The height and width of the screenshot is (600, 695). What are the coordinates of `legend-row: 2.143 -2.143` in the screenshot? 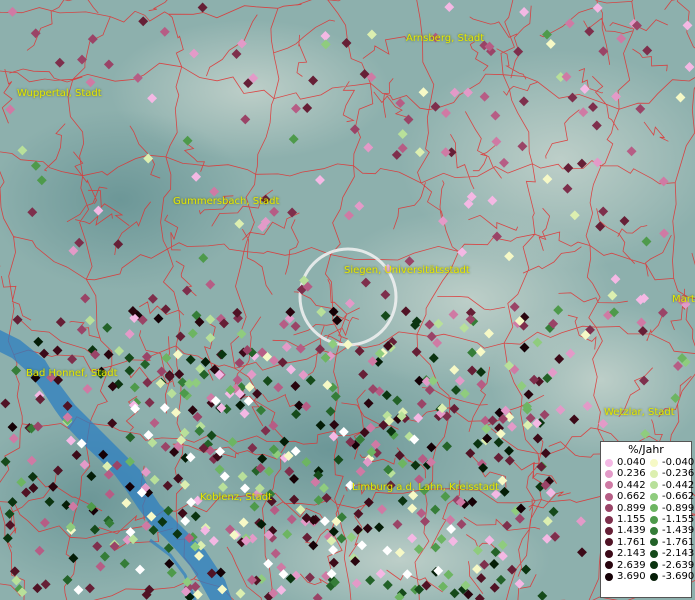 It's located at (648, 554).